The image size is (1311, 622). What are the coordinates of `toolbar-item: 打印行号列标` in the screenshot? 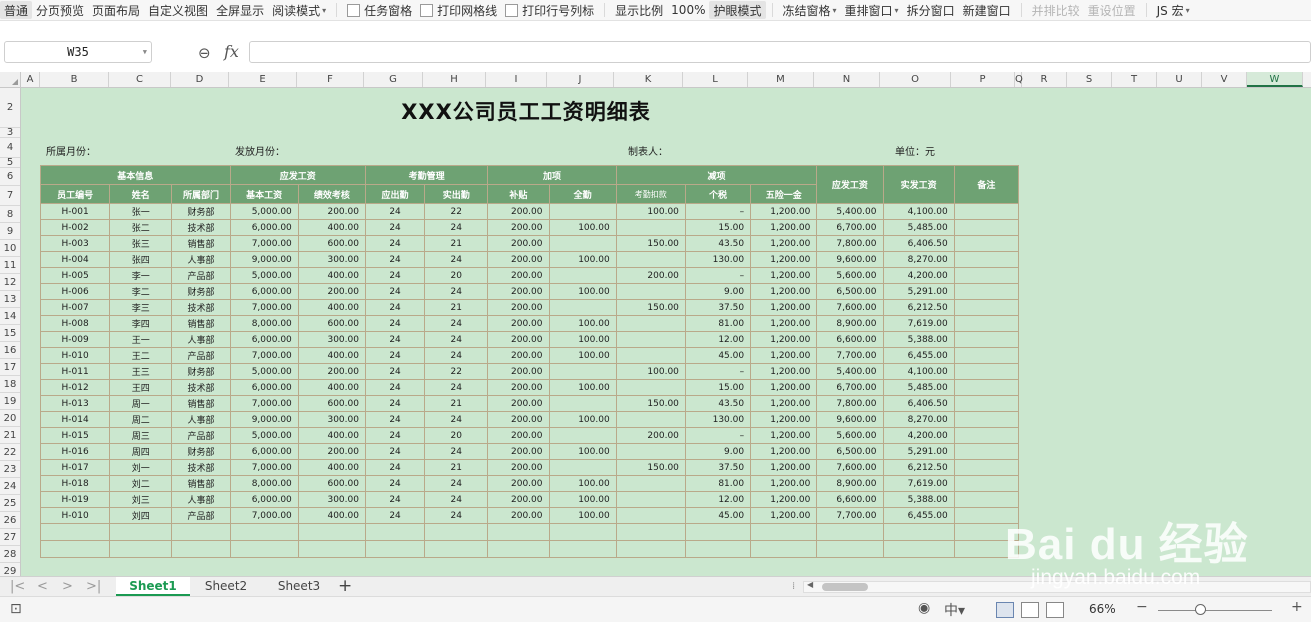 It's located at (549, 10).